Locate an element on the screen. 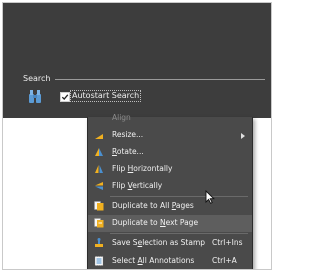 This screenshot has width=320, height=272. menu-item-duplicate-next-page: Duplicate to Next Page is located at coordinates (170, 223).